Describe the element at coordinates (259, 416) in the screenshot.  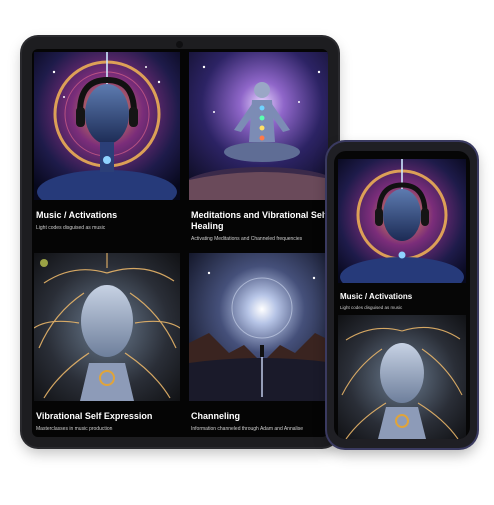
I see `card-title: Channeling` at that location.